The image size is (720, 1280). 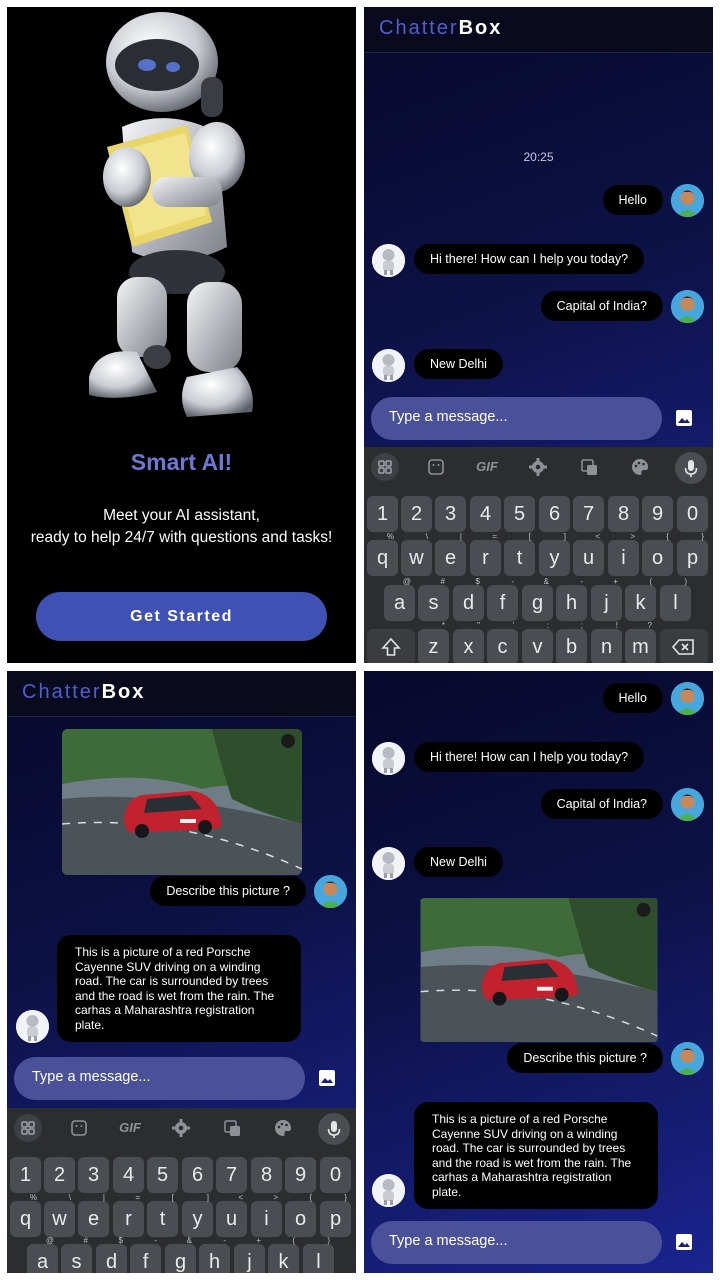 I want to click on key-m: m?, so click(x=640, y=642).